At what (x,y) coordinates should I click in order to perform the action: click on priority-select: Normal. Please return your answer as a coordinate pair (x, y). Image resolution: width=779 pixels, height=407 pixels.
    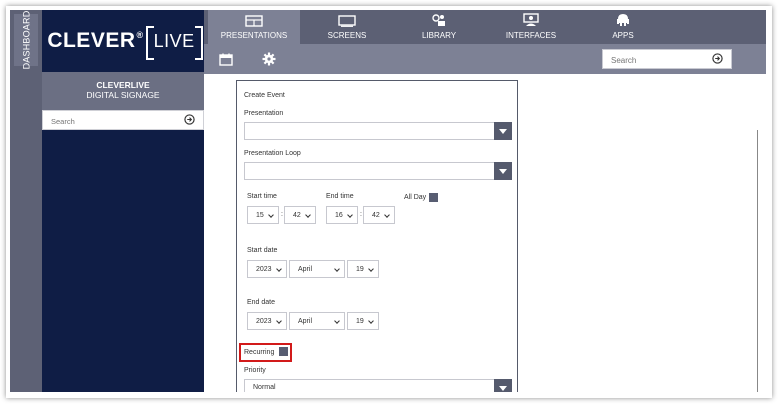
    Looking at the image, I should click on (378, 385).